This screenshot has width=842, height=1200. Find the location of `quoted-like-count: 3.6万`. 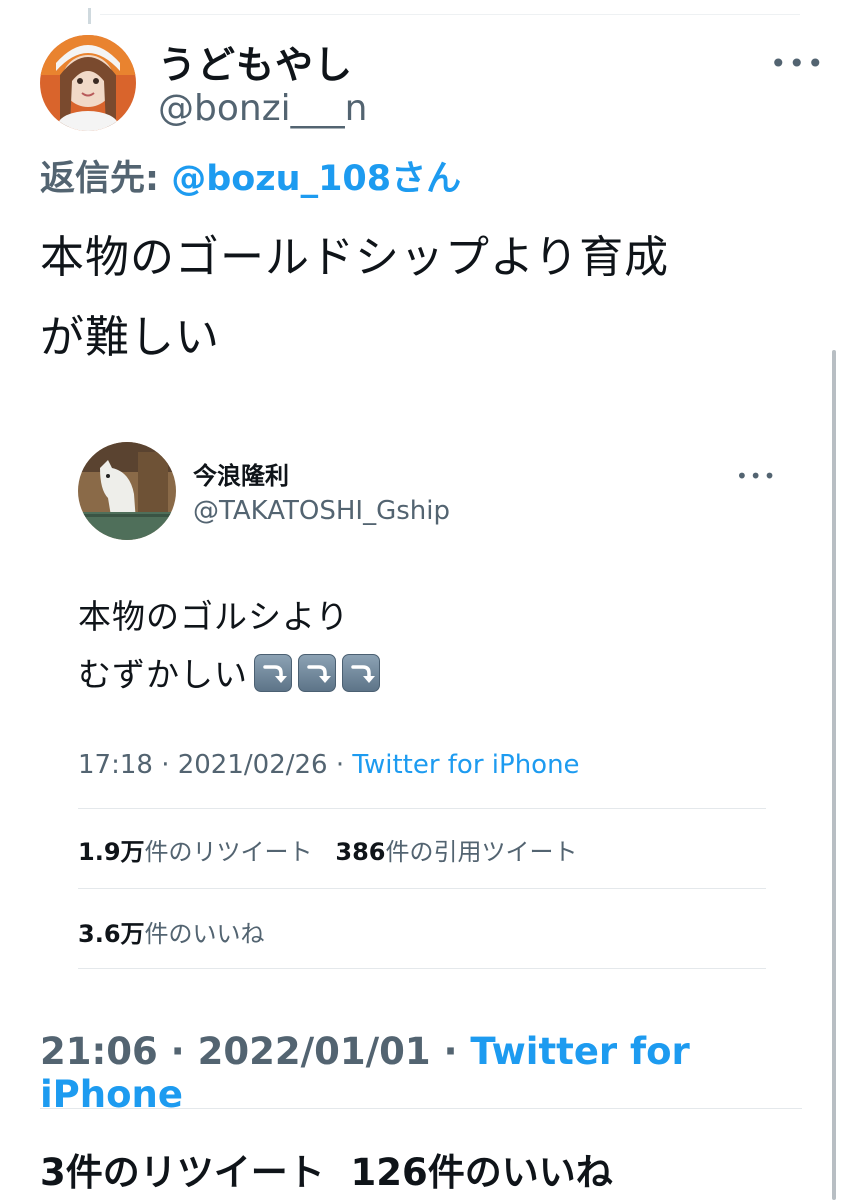

quoted-like-count: 3.6万 is located at coordinates (111, 934).